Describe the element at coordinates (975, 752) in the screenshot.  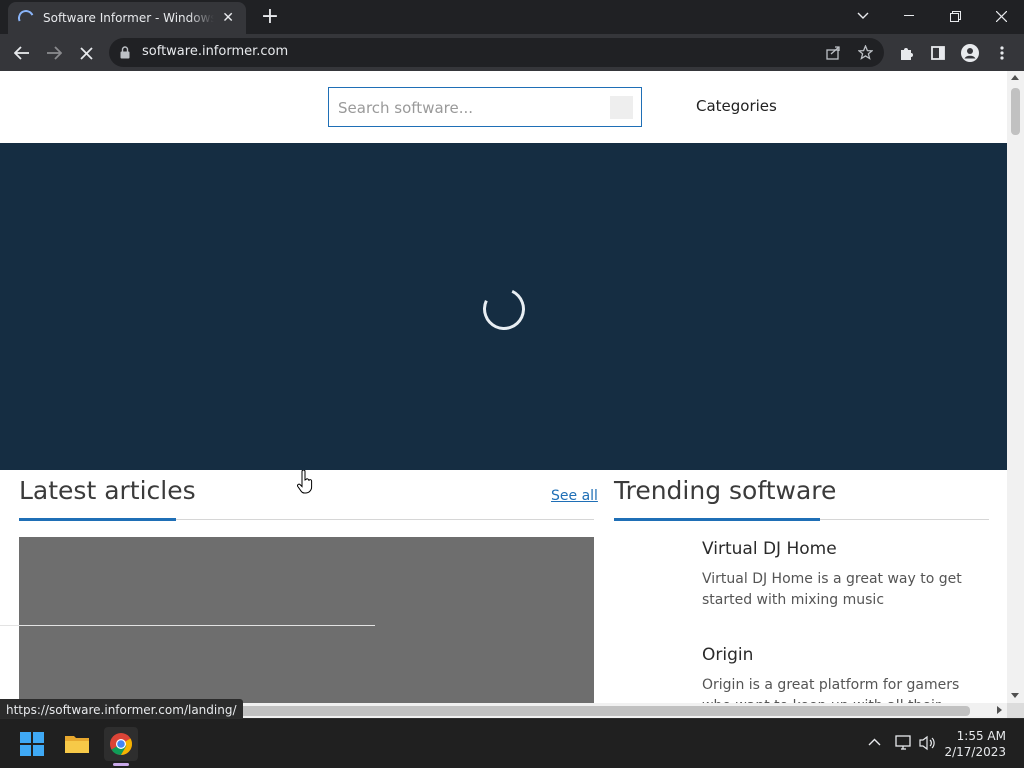
I see `clock-date: 2/17/2023` at that location.